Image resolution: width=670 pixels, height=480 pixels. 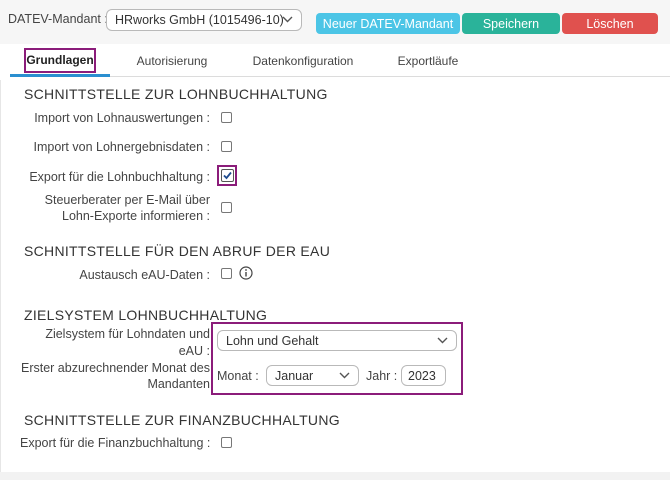 What do you see at coordinates (58, 19) in the screenshot?
I see `mandant-label: DATEV-Mandant :` at bounding box center [58, 19].